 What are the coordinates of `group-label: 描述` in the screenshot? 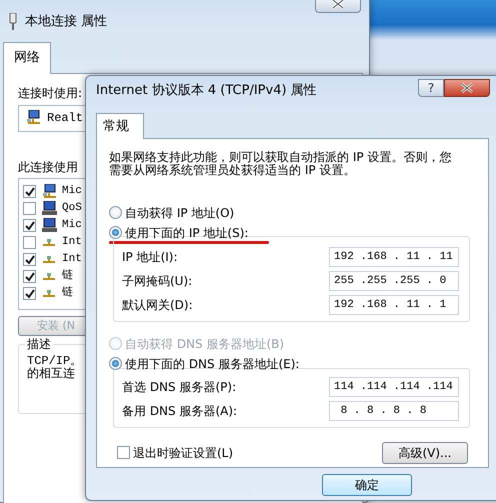 It's located at (39, 344).